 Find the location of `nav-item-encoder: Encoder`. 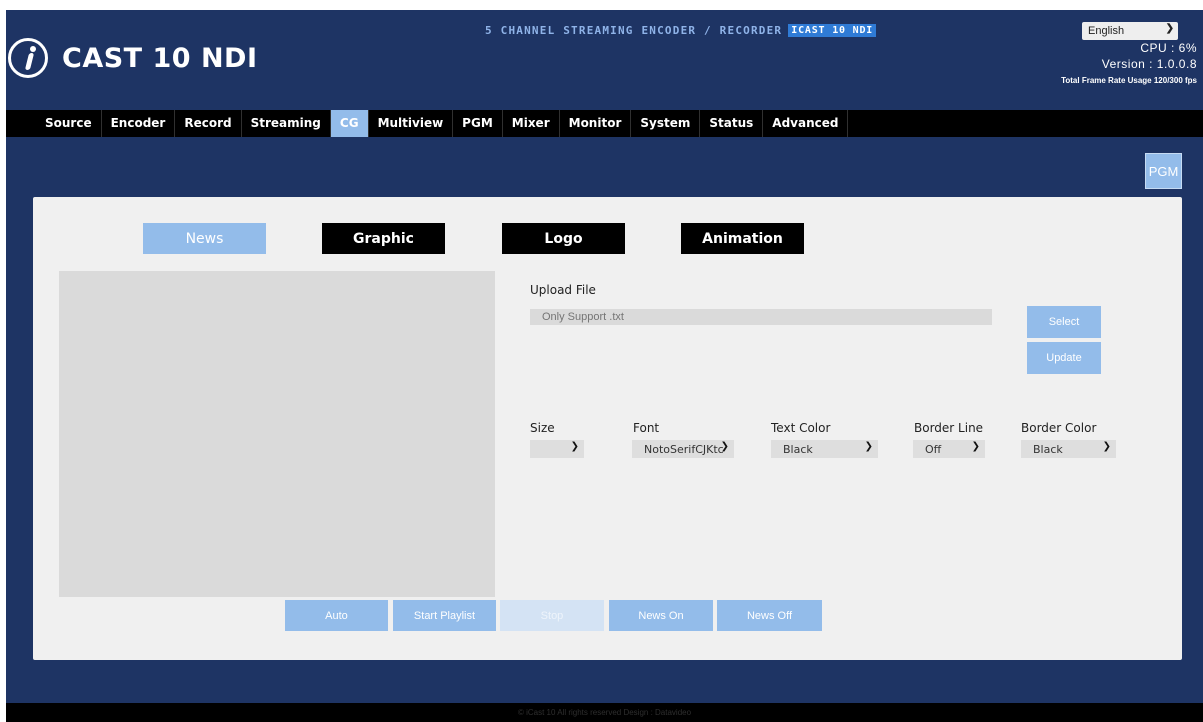

nav-item-encoder: Encoder is located at coordinates (139, 123).